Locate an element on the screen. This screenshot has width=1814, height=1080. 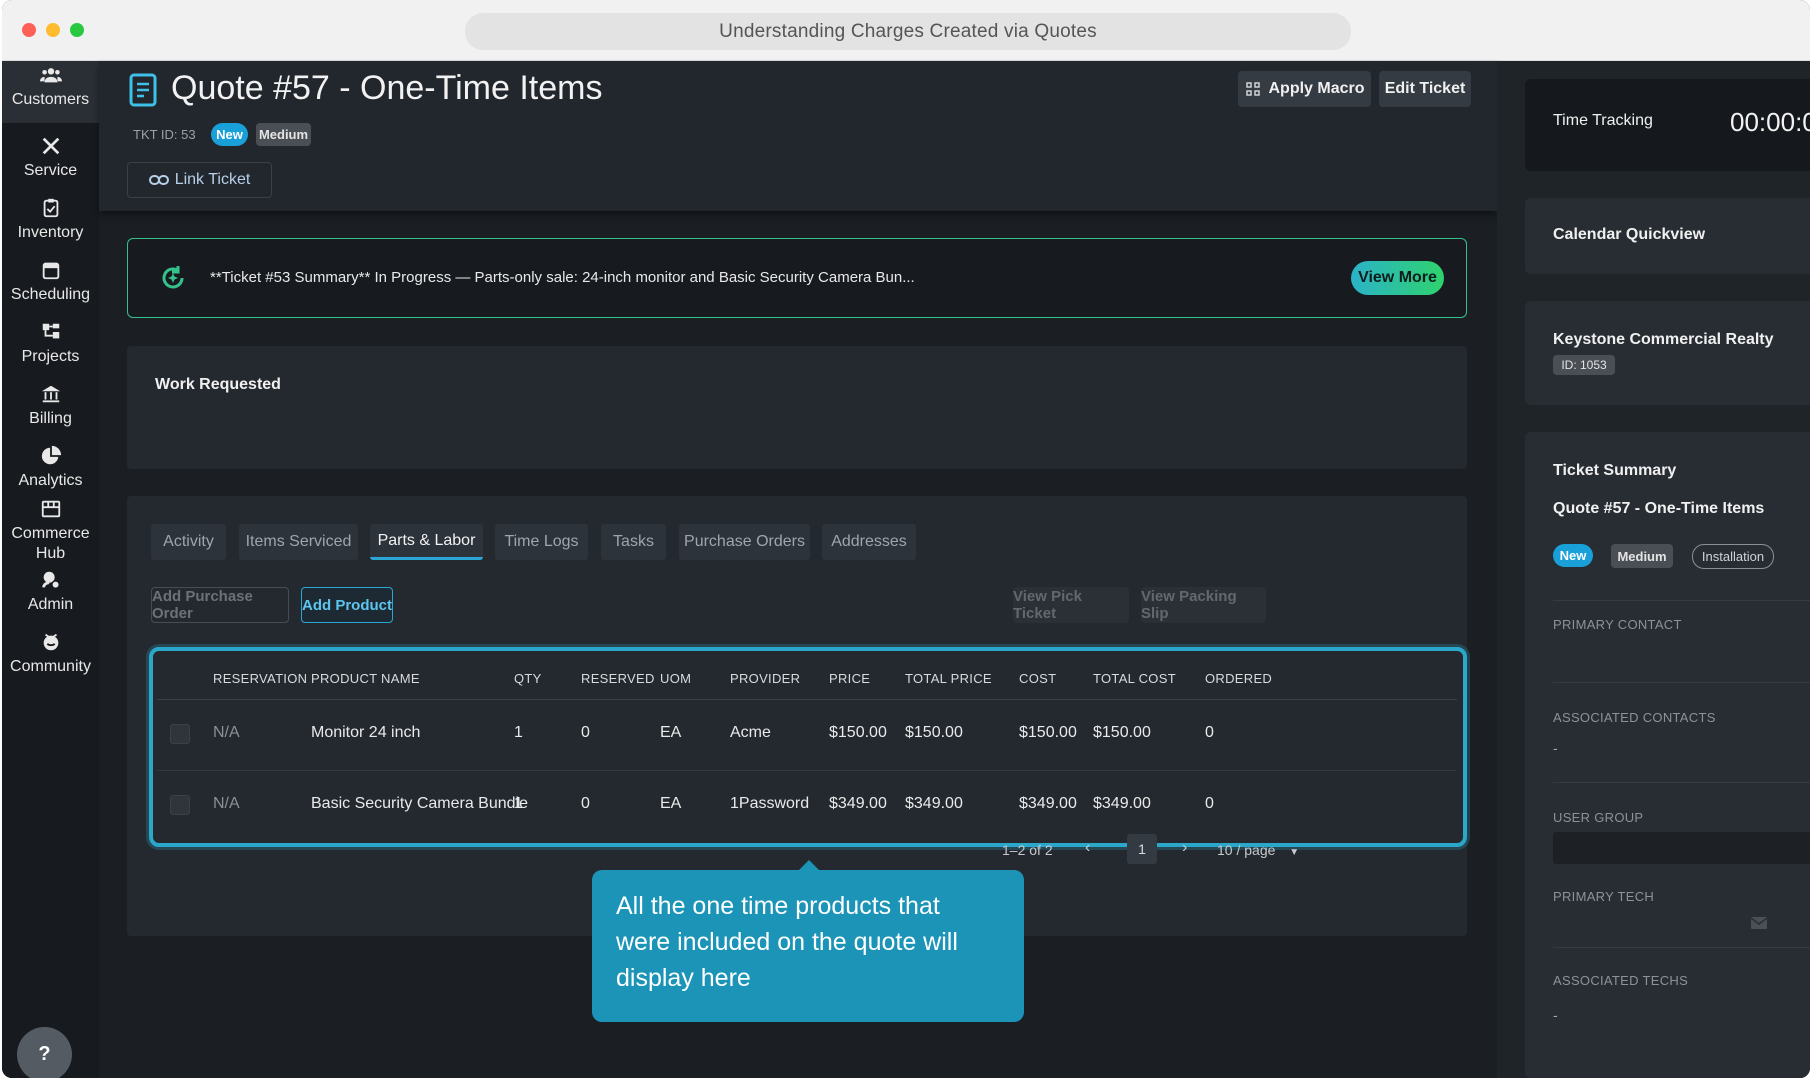
sidebar-item-admin: Admin is located at coordinates (50, 592).